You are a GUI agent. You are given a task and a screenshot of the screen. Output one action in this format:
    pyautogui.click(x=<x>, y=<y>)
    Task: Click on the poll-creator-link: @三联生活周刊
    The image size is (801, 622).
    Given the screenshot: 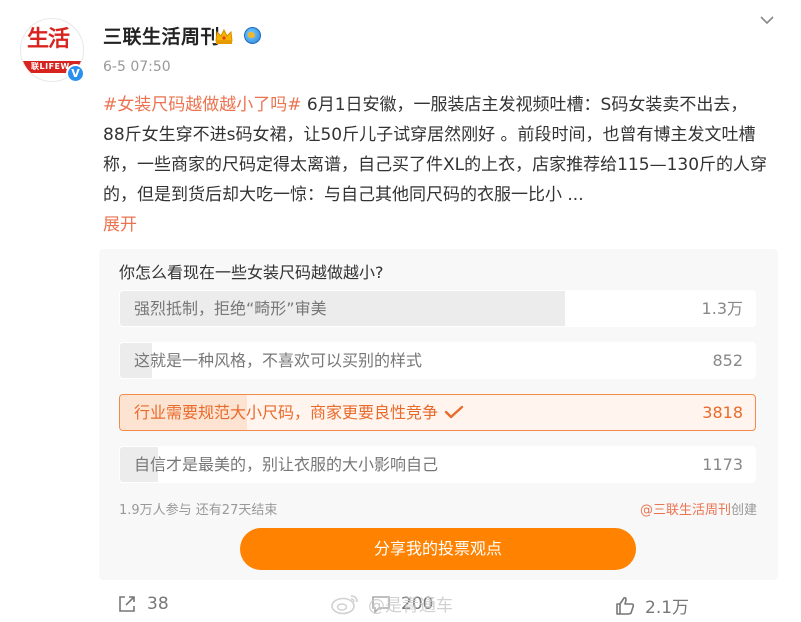 What is the action you would take?
    pyautogui.click(x=685, y=510)
    